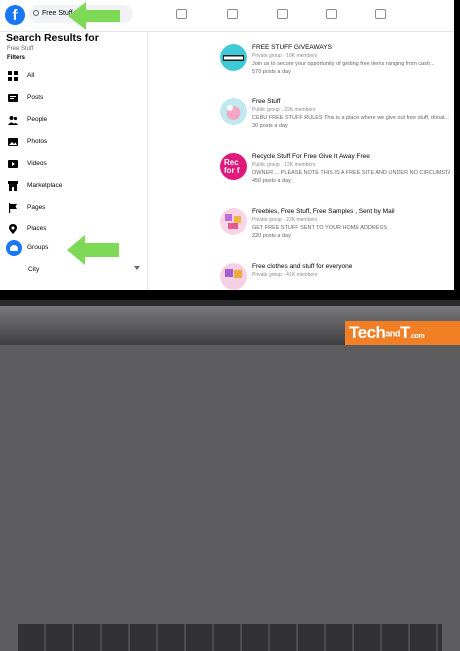 The image size is (460, 651). What do you see at coordinates (45, 185) in the screenshot?
I see `filter-label: Marketplace` at bounding box center [45, 185].